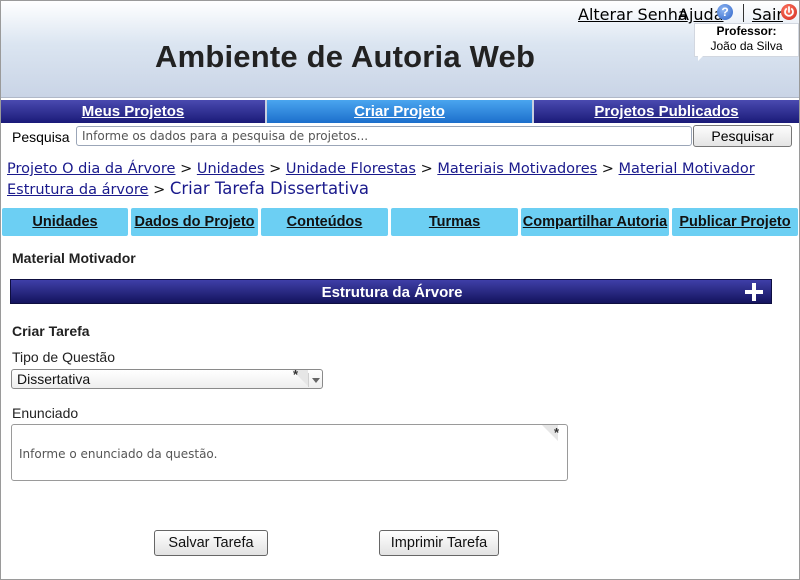 The image size is (800, 580). I want to click on top-links-divider, so click(743, 13).